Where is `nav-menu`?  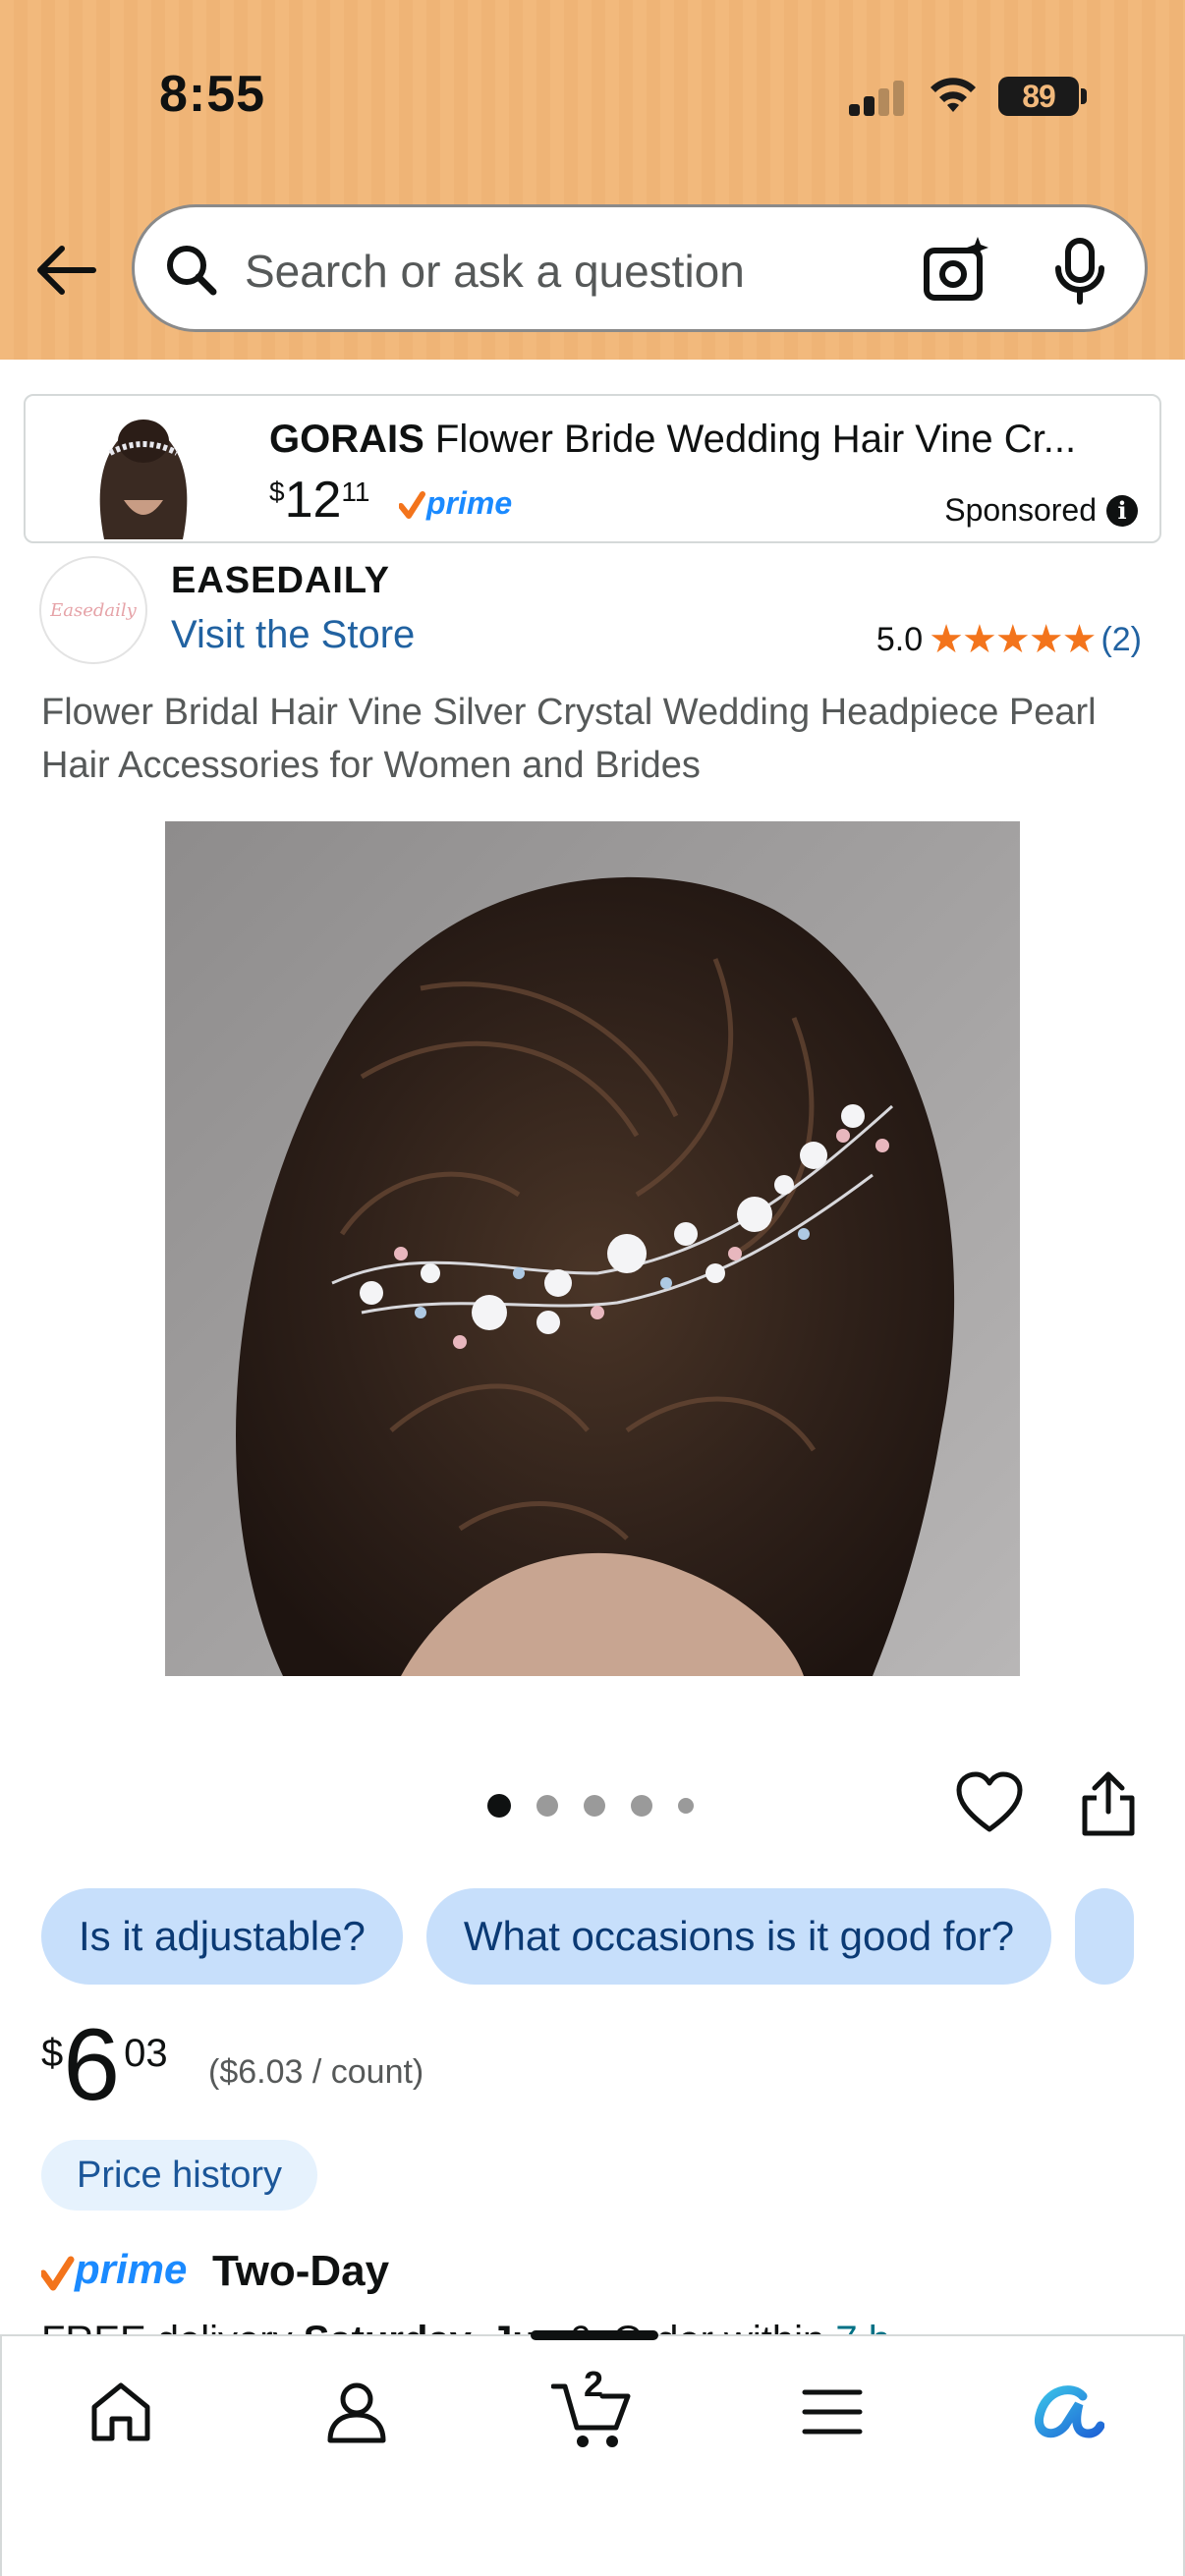
nav-menu is located at coordinates (832, 2412).